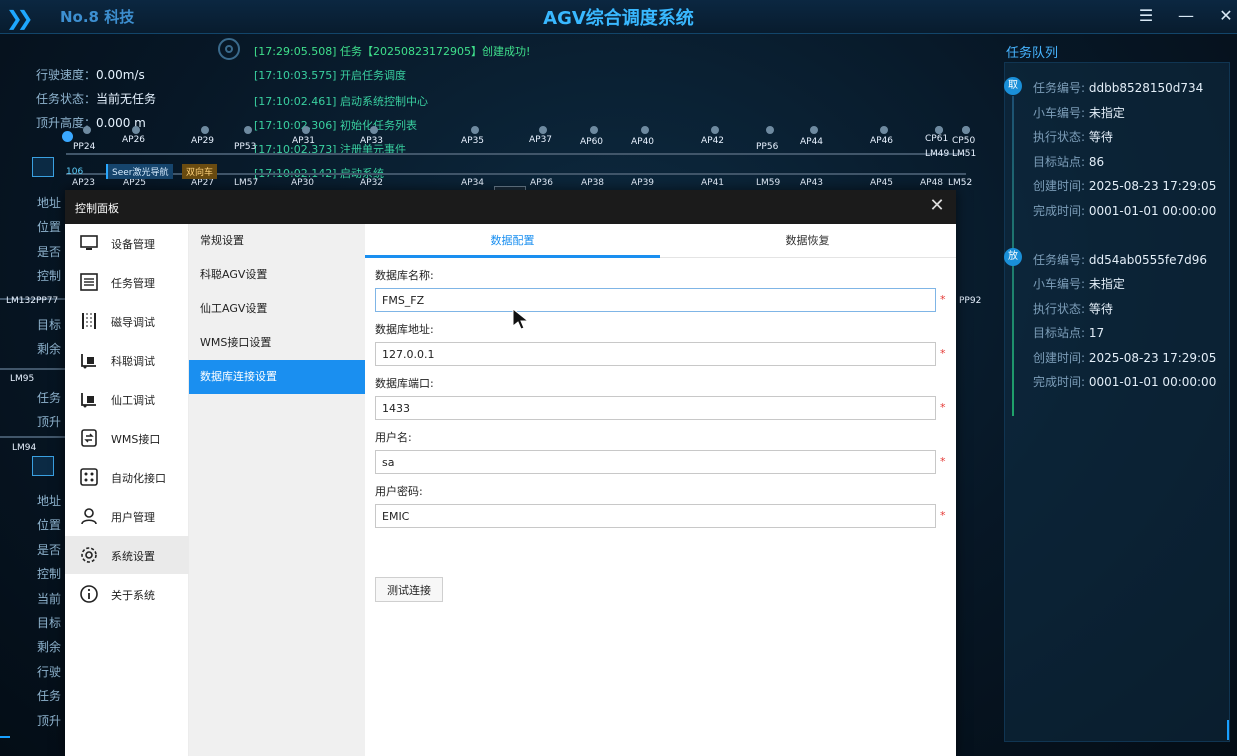  I want to click on vehicle-field-label: 位置, so click(49, 227).